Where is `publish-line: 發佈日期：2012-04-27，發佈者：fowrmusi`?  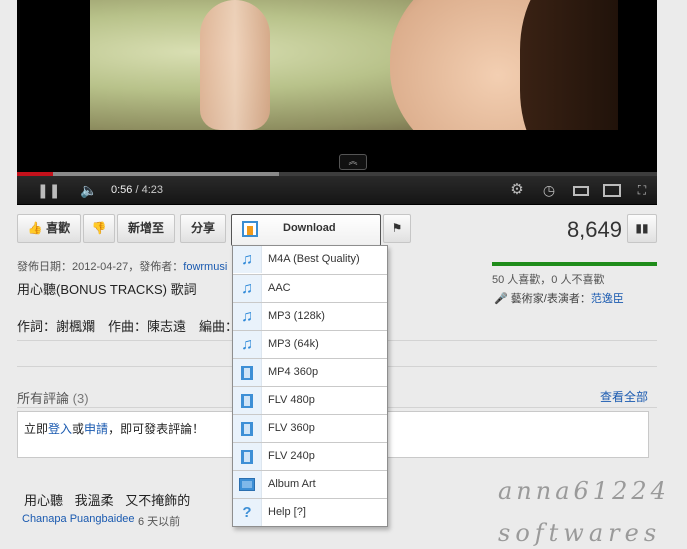 publish-line: 發佈日期：2012-04-27，發佈者：fowrmusi is located at coordinates (122, 266).